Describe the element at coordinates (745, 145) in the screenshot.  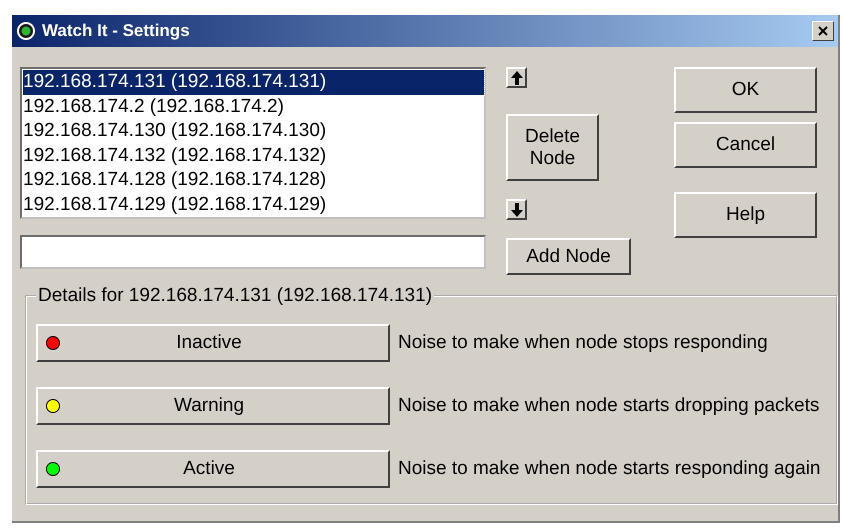
I see `dialog-button: Cancel` at that location.